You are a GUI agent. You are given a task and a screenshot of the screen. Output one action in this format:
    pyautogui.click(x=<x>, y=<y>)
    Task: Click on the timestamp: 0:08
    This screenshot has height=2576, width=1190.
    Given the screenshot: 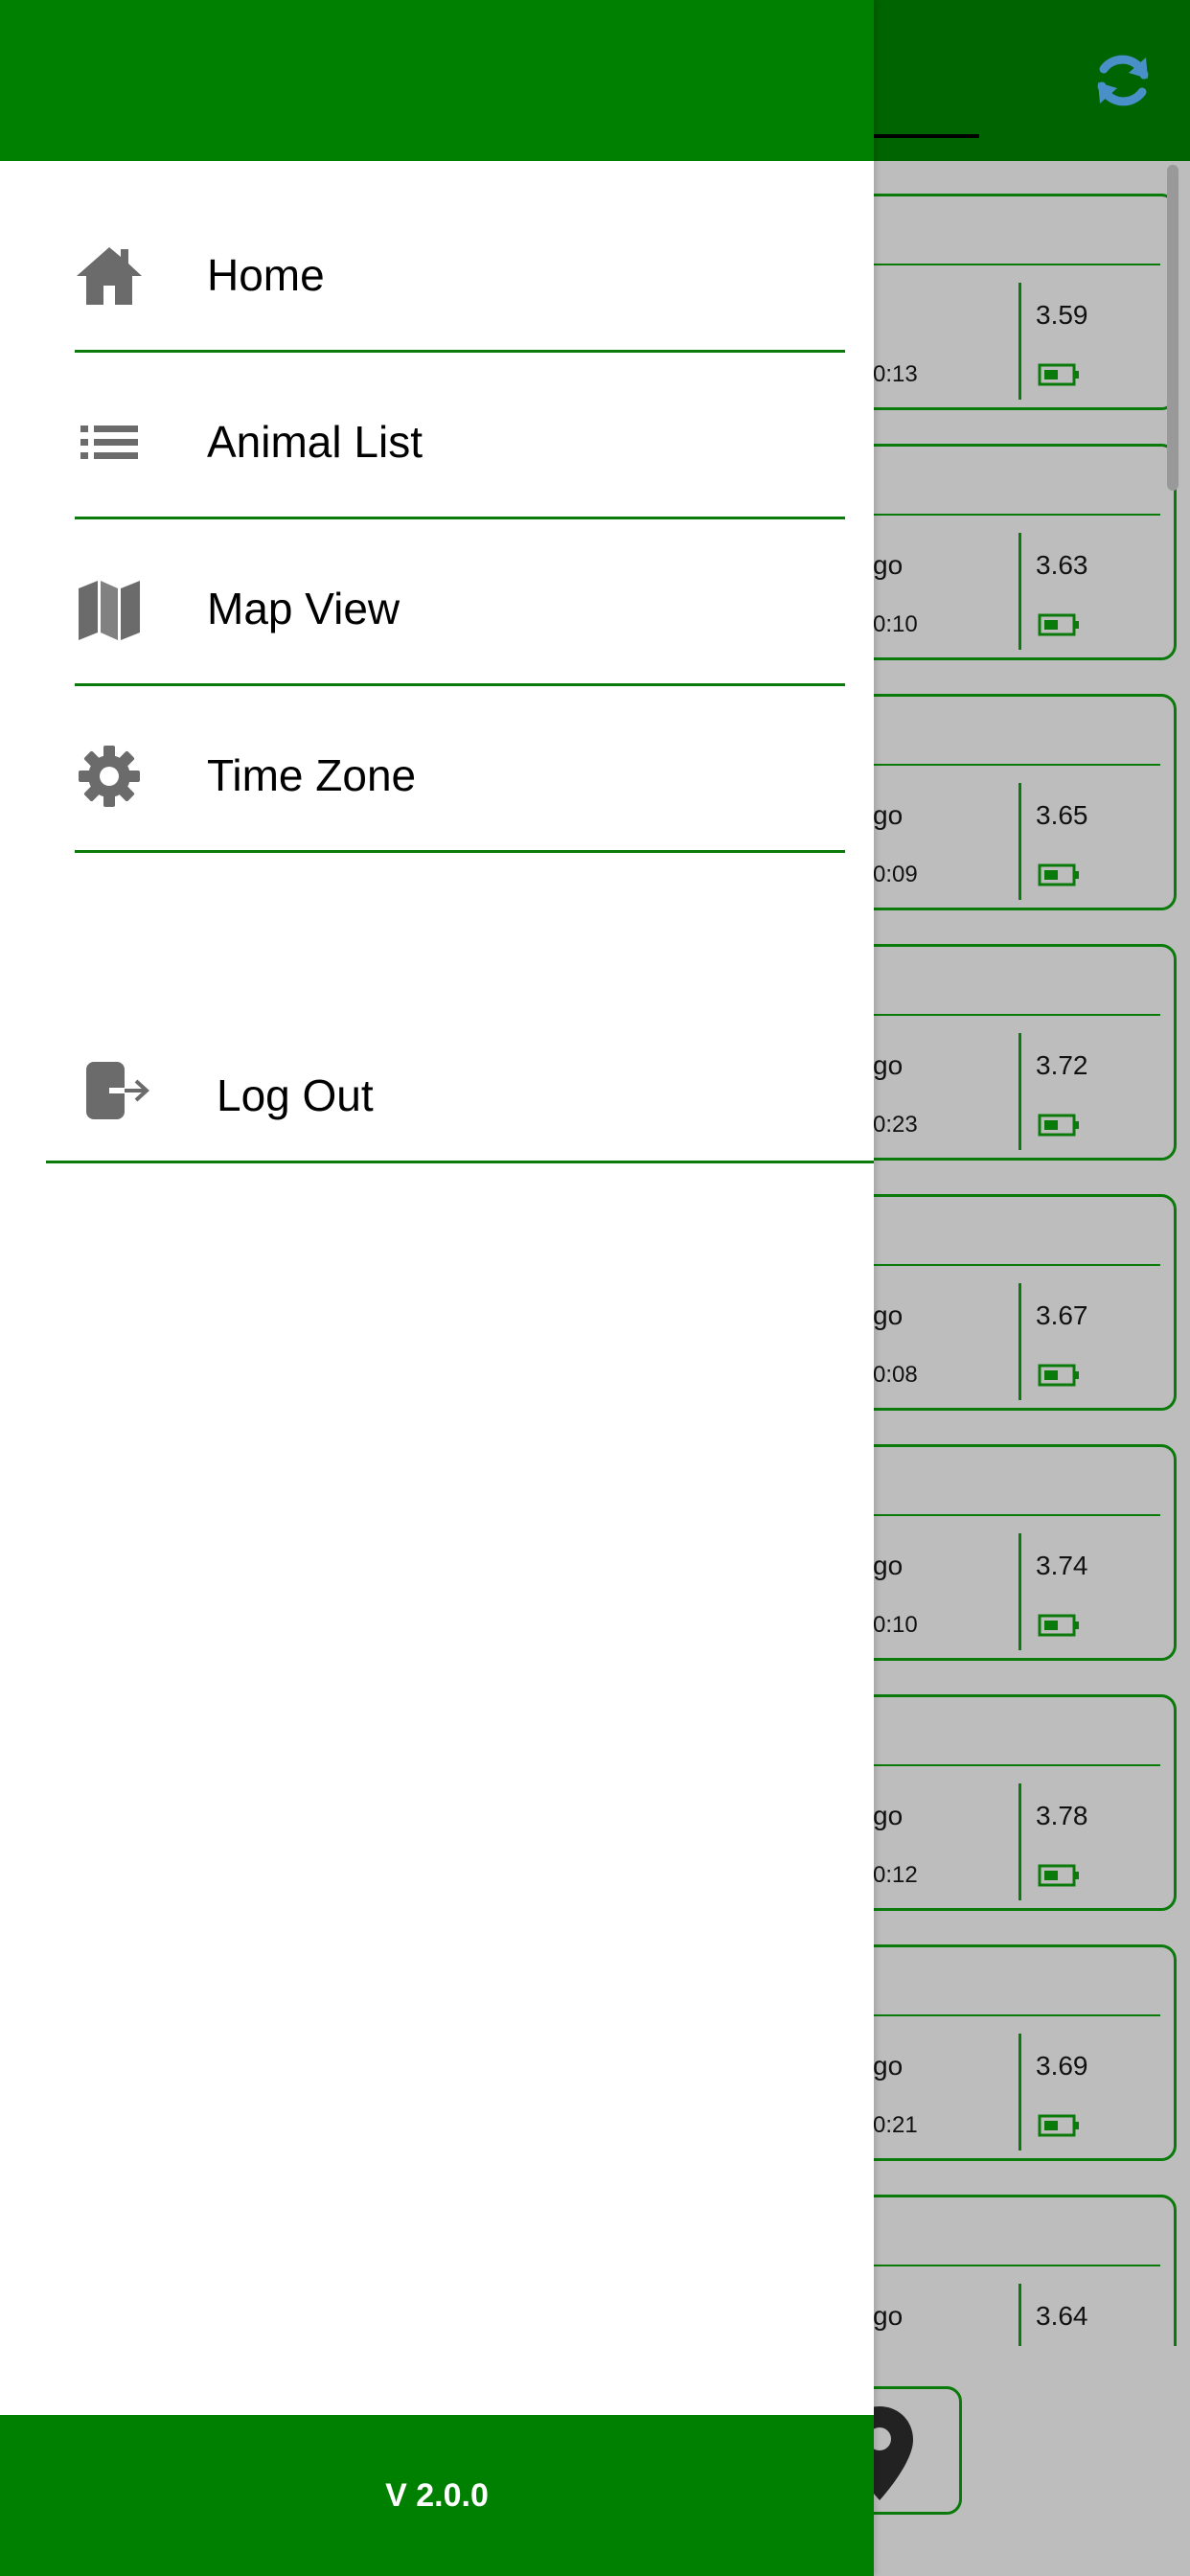 What is the action you would take?
    pyautogui.click(x=896, y=1375)
    